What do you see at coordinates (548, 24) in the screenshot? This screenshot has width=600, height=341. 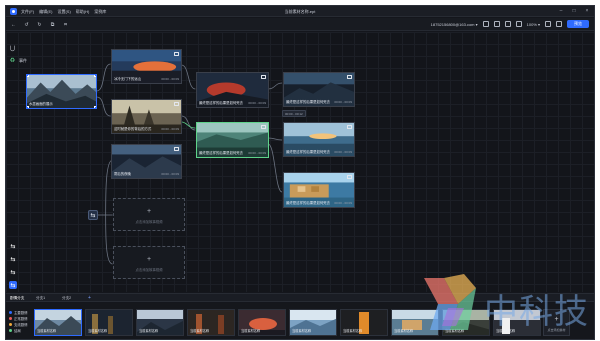 I see `fit-icon` at bounding box center [548, 24].